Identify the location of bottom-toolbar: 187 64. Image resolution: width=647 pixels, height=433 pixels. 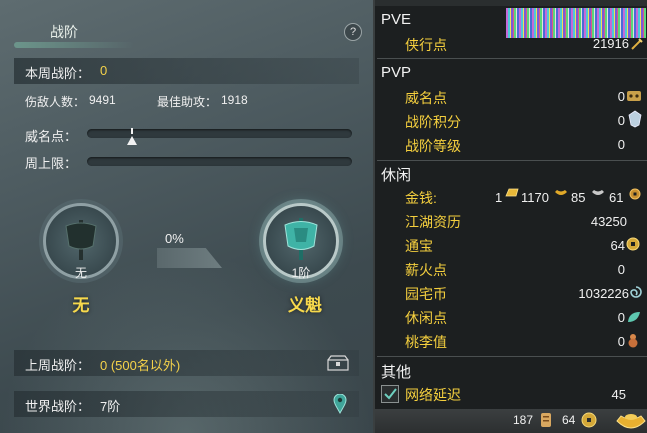
(511, 421).